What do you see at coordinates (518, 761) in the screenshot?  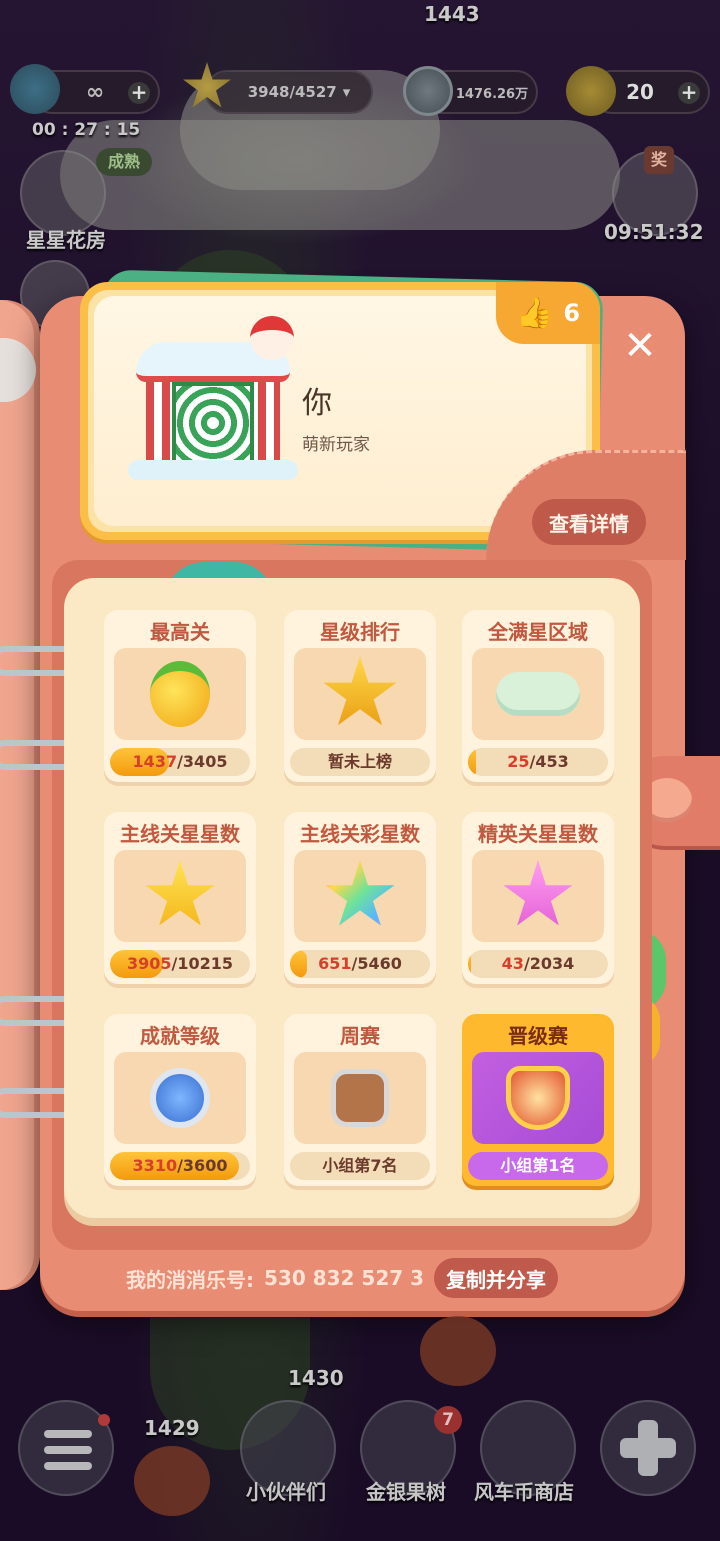 I see `stat-value: 25` at bounding box center [518, 761].